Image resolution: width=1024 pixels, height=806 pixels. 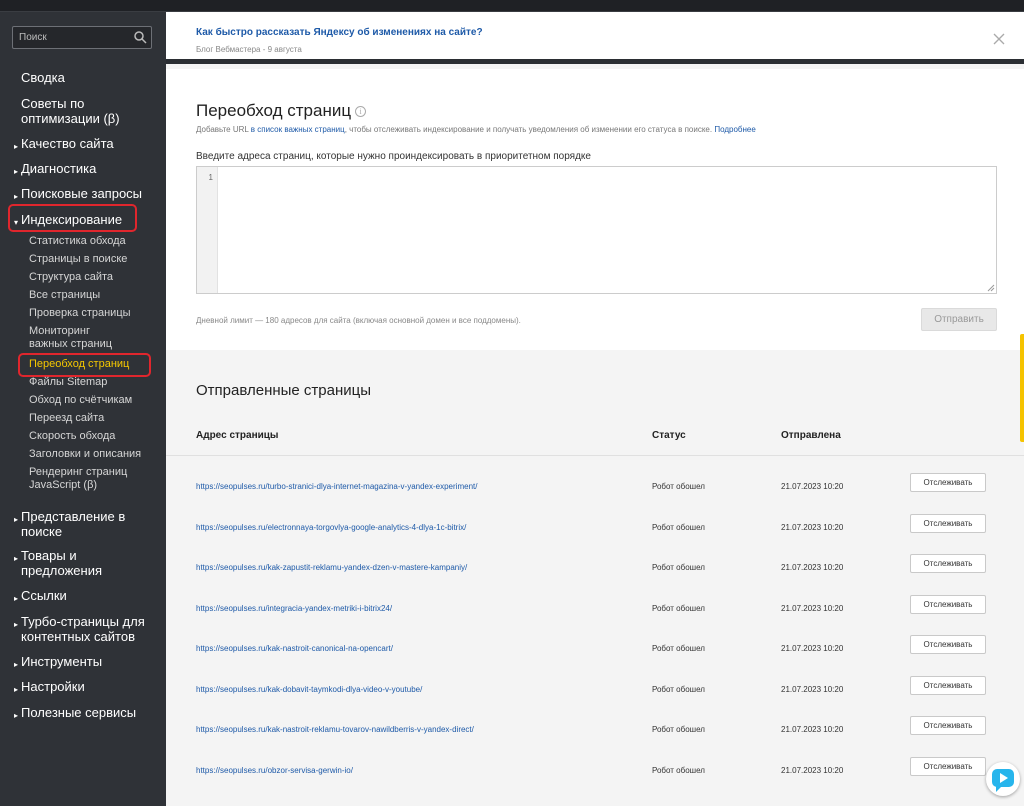 I want to click on submit-button: Отправить, so click(x=959, y=319).